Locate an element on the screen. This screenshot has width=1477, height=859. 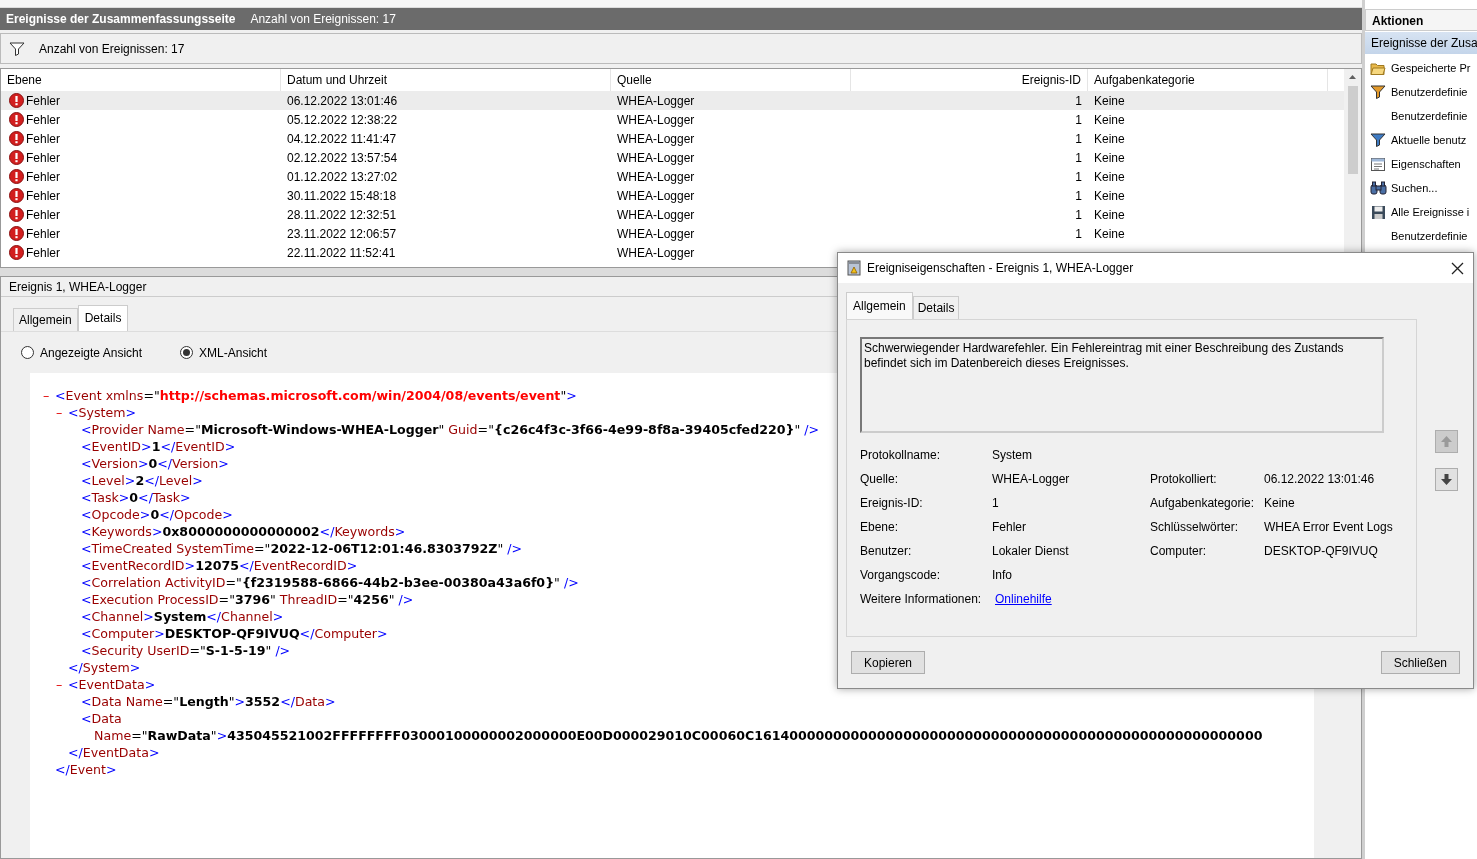
properties-icon is located at coordinates (1378, 164).